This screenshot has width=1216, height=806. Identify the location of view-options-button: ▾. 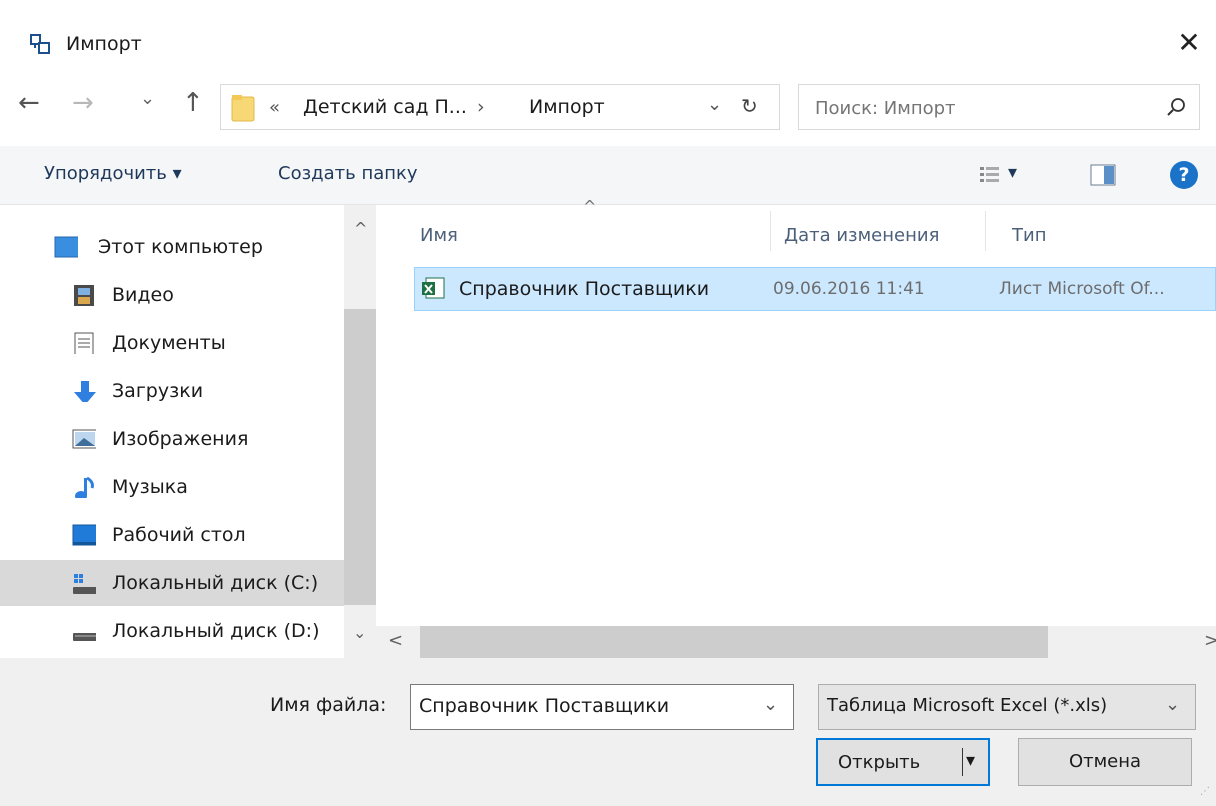
(1003, 175).